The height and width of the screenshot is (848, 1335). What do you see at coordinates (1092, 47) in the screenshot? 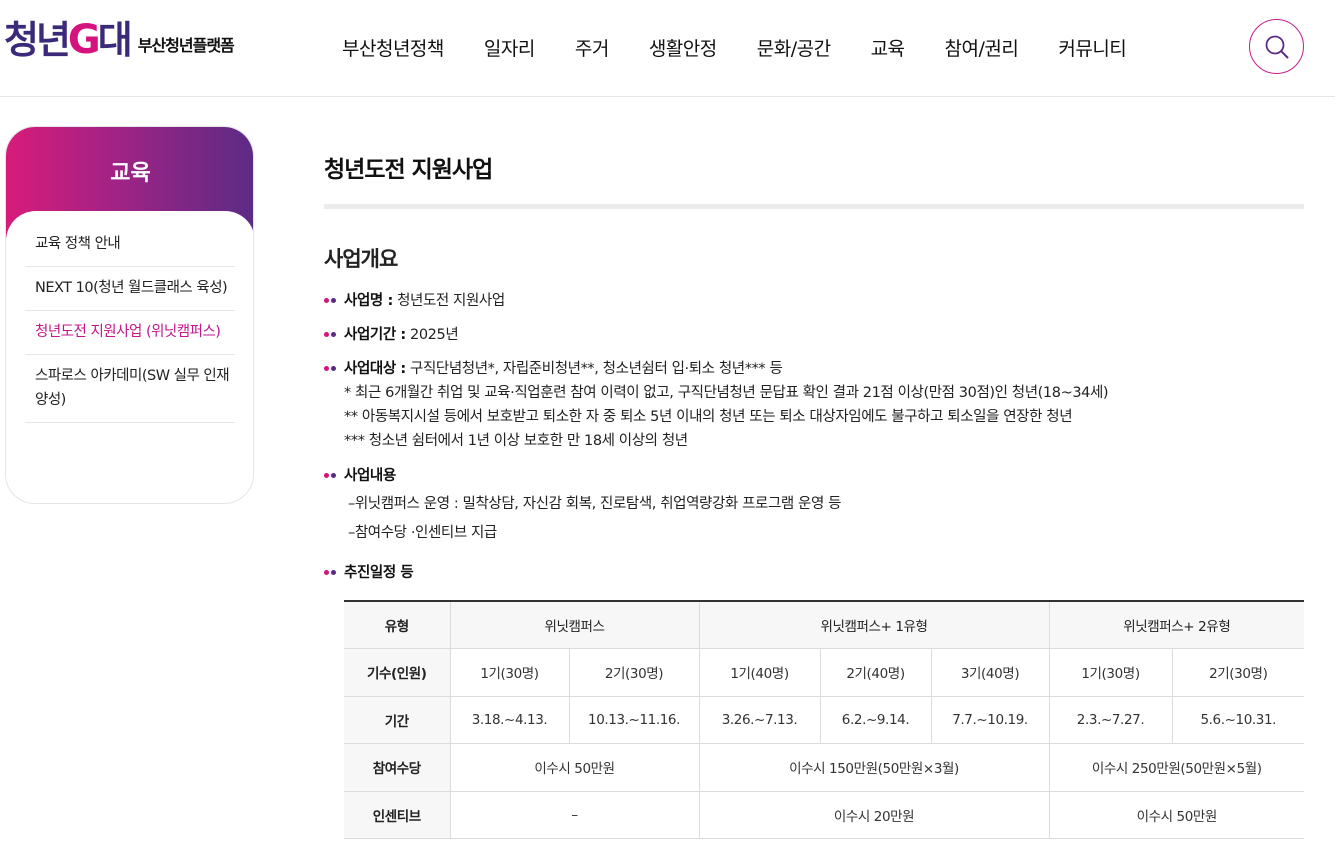
I see `nav-item-community: 커뮤니티` at bounding box center [1092, 47].